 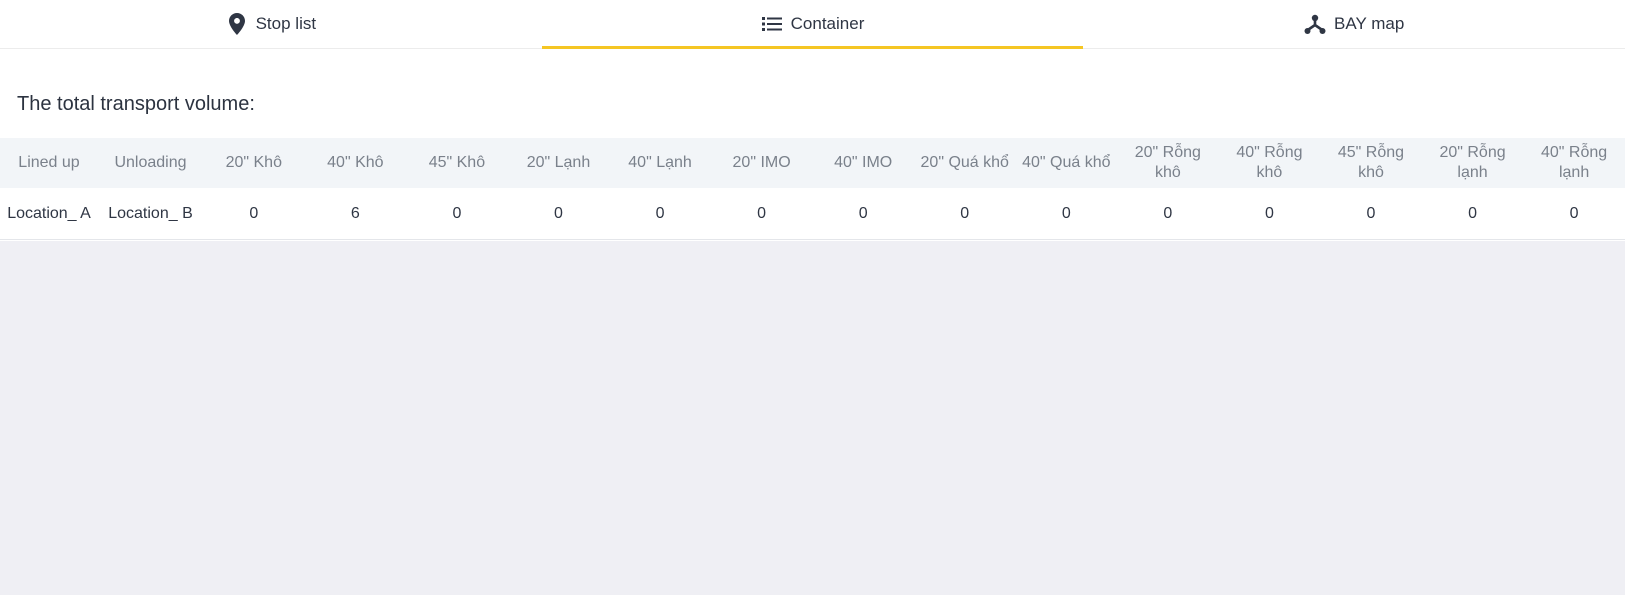 What do you see at coordinates (355, 163) in the screenshot?
I see `table-header-cell: 40" Khô` at bounding box center [355, 163].